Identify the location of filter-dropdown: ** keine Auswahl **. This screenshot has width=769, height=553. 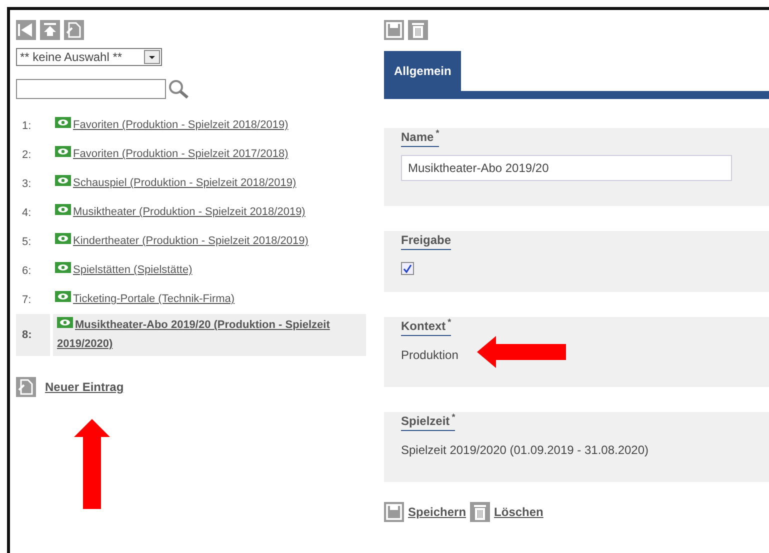
(89, 57).